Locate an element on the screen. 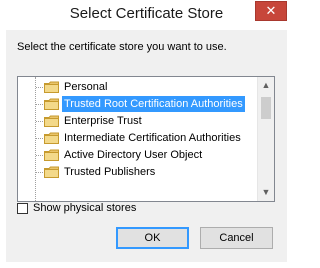 The width and height of the screenshot is (320, 268). dialog-title: Select Certificate Store is located at coordinates (146, 13).